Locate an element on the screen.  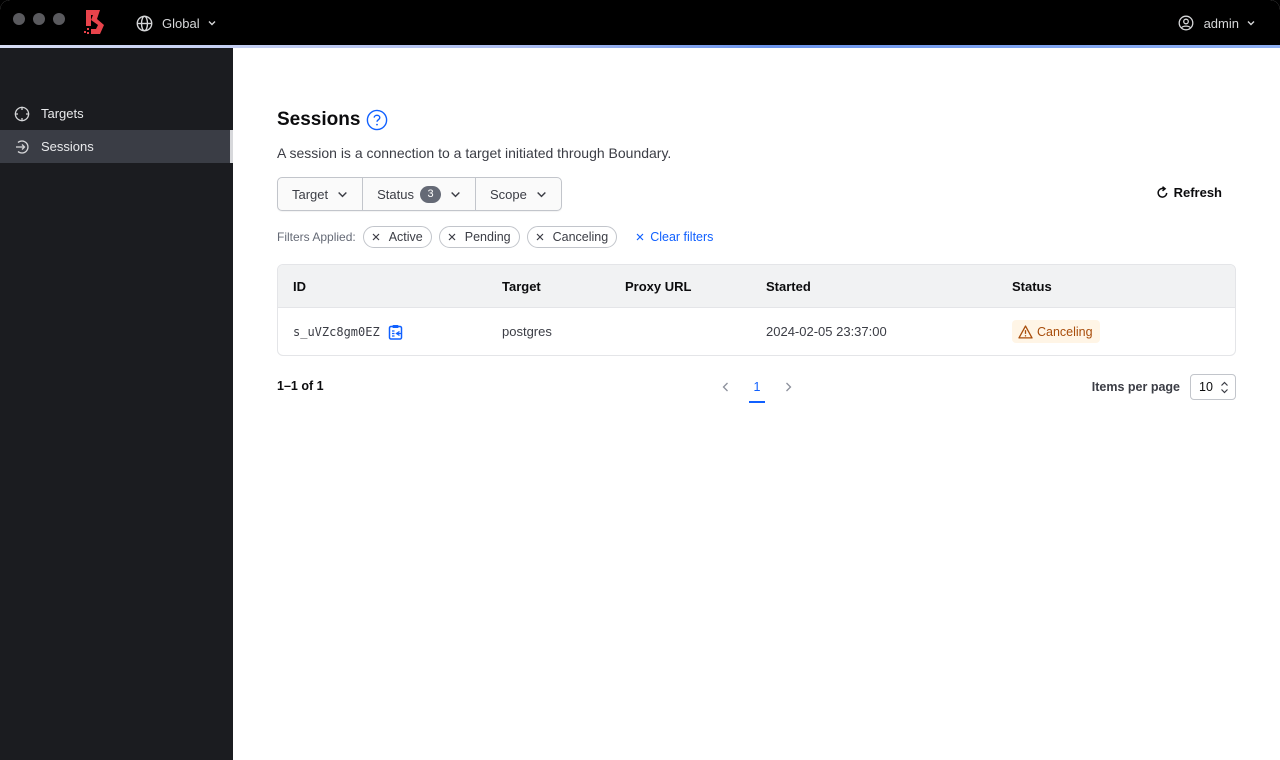
table-header: ID Target Proxy URL Started Status is located at coordinates (756, 286).